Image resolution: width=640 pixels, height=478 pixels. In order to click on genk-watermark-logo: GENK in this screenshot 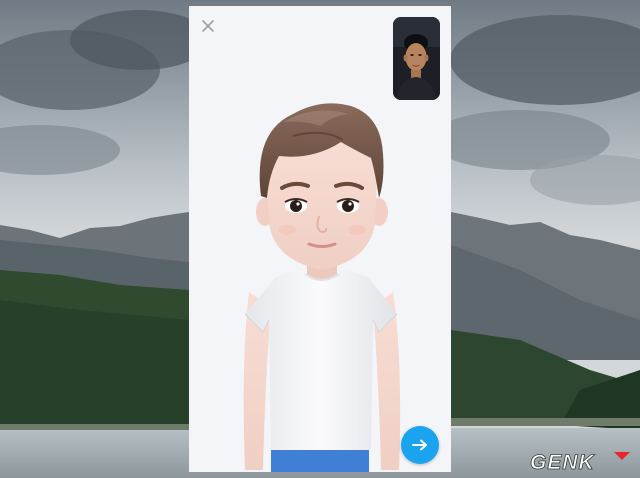, I will do `click(580, 462)`.